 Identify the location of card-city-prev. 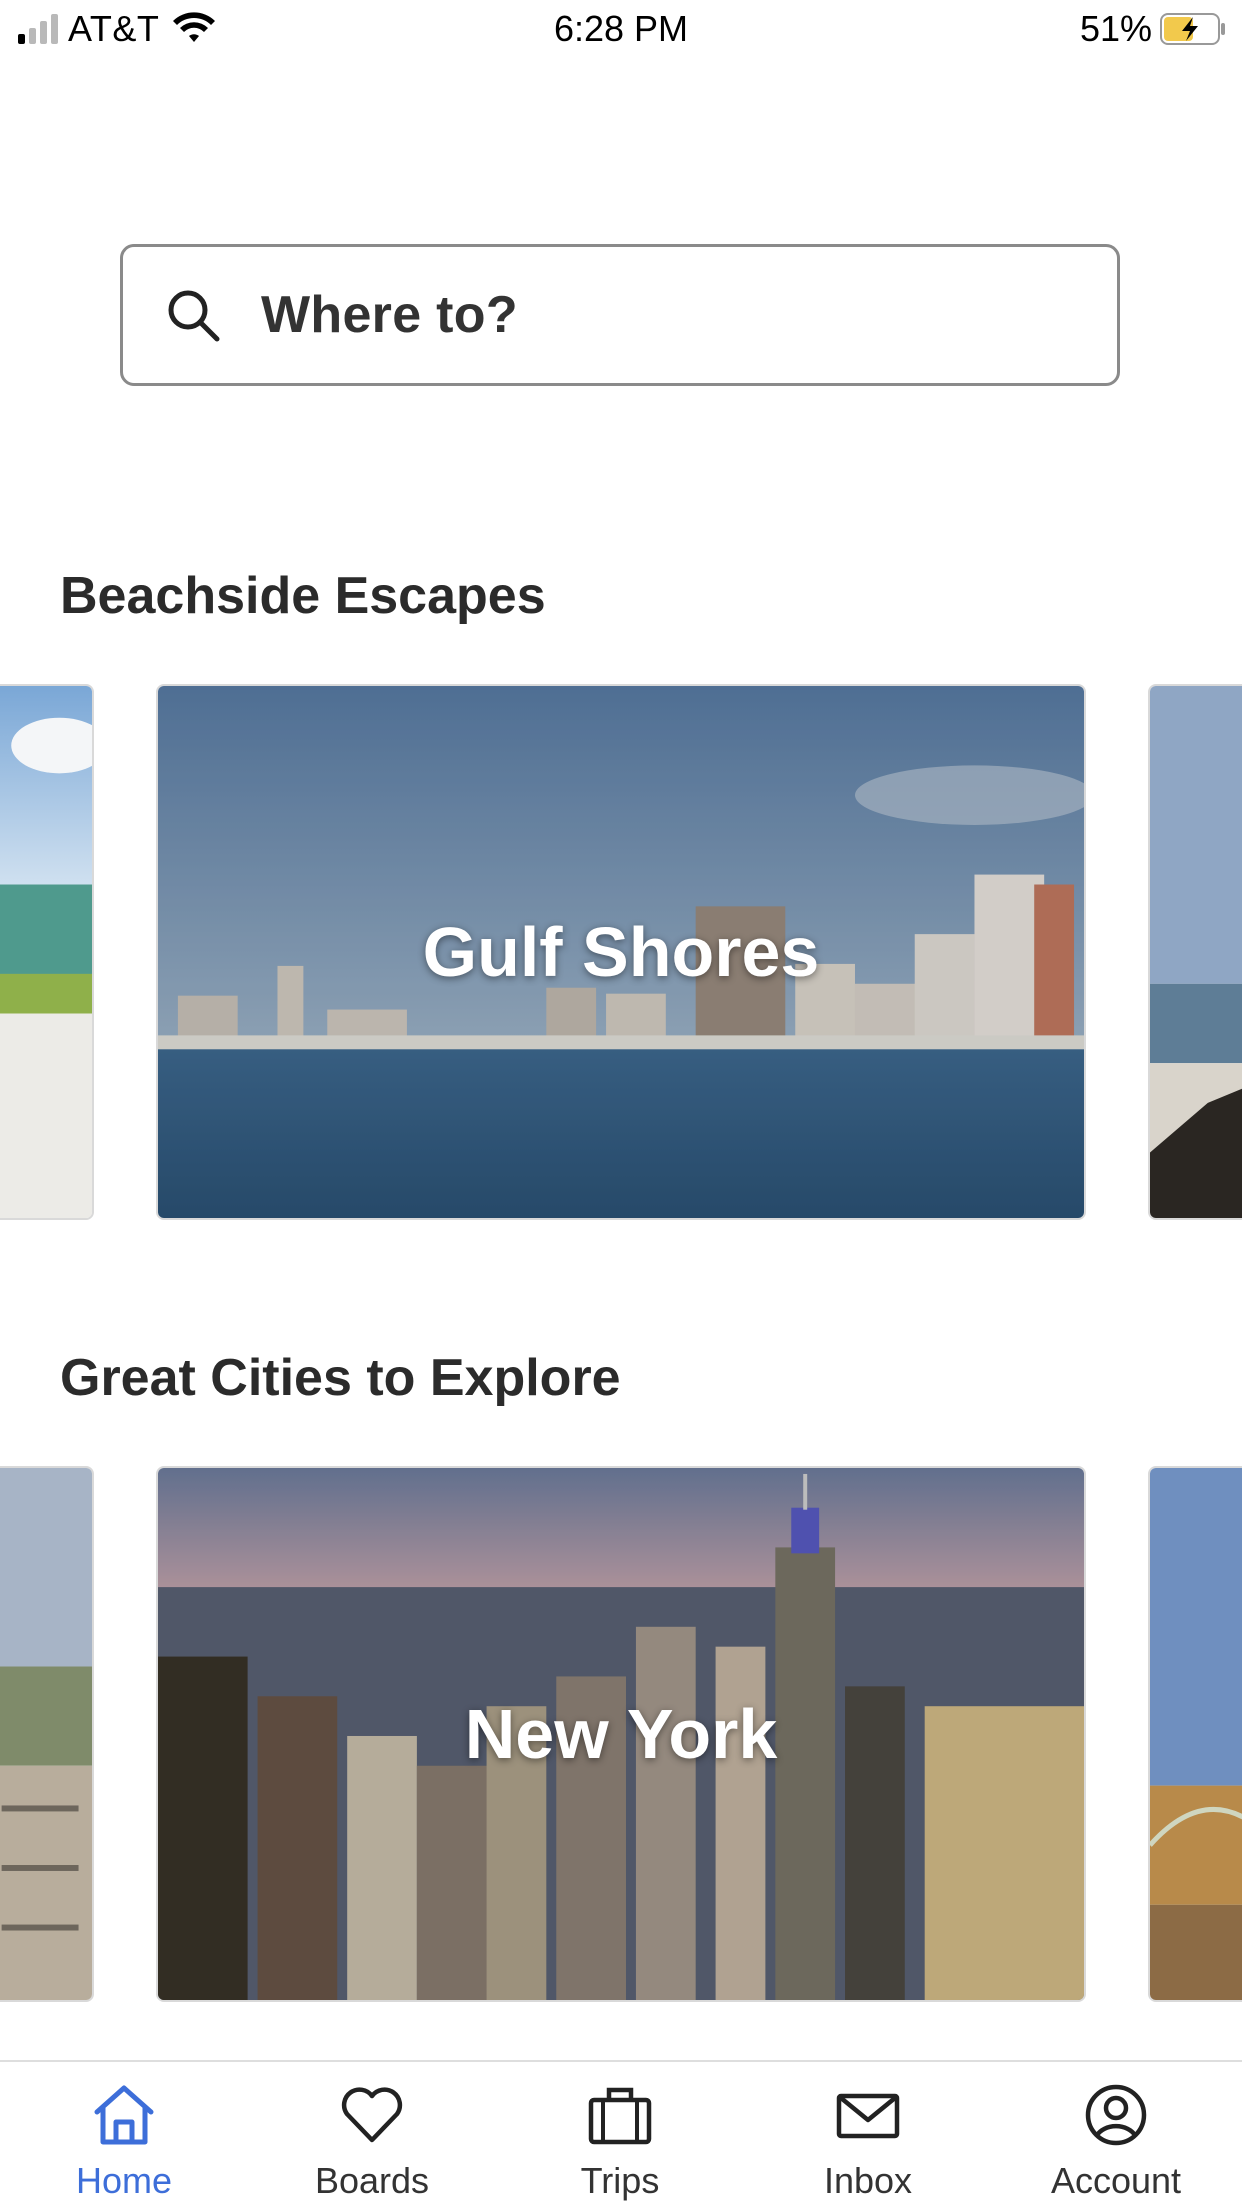
(47, 1734).